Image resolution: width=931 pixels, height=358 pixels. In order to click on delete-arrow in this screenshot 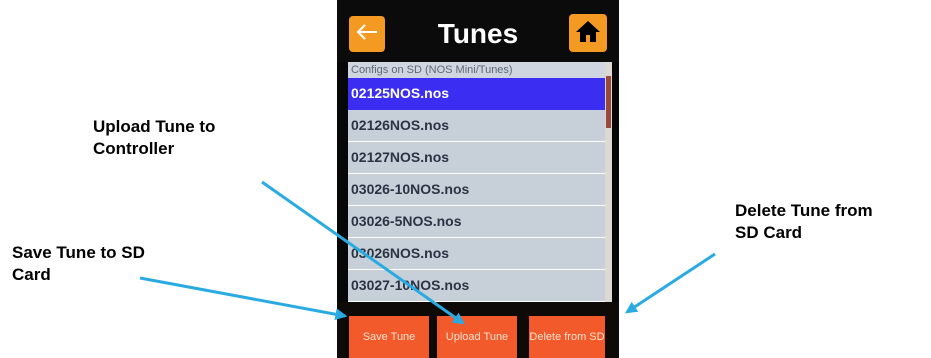, I will do `click(670, 283)`.